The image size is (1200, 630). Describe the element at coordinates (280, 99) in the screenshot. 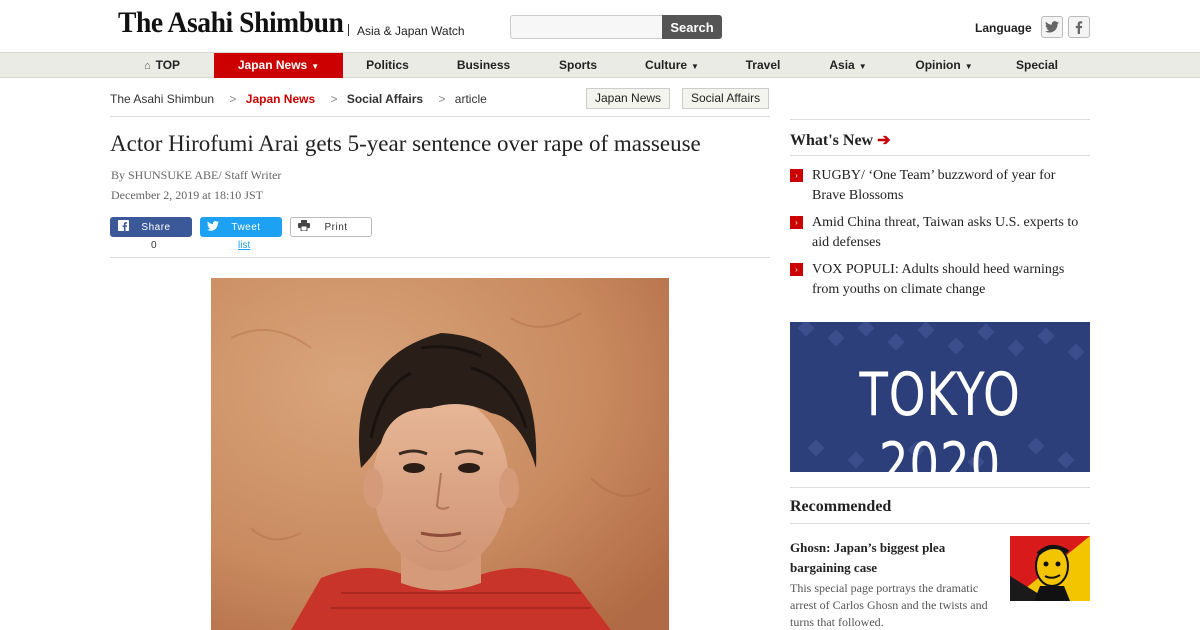

I see `breadcrumb-japan-news: Japan News` at that location.